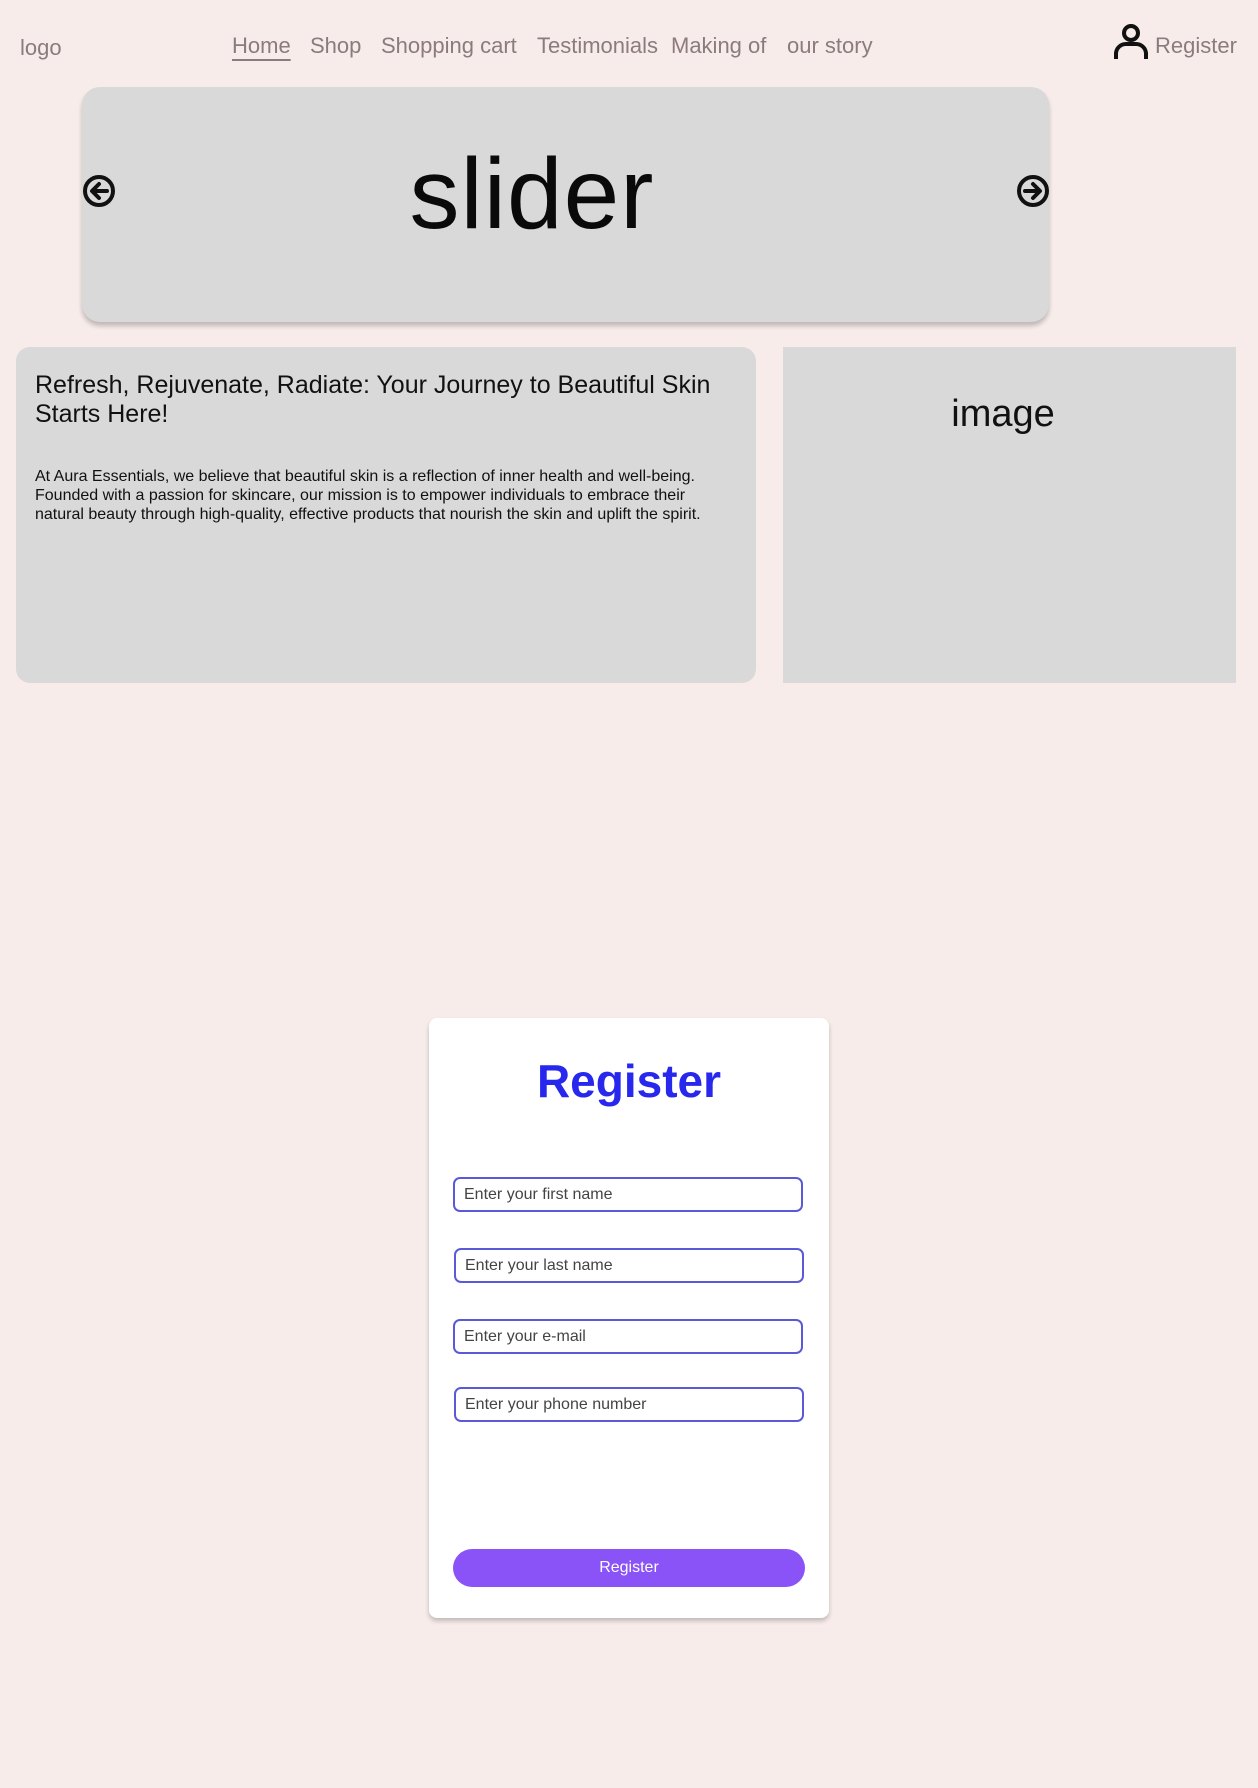 The image size is (1258, 1788). I want to click on nav-testimonials: Testimonials, so click(597, 46).